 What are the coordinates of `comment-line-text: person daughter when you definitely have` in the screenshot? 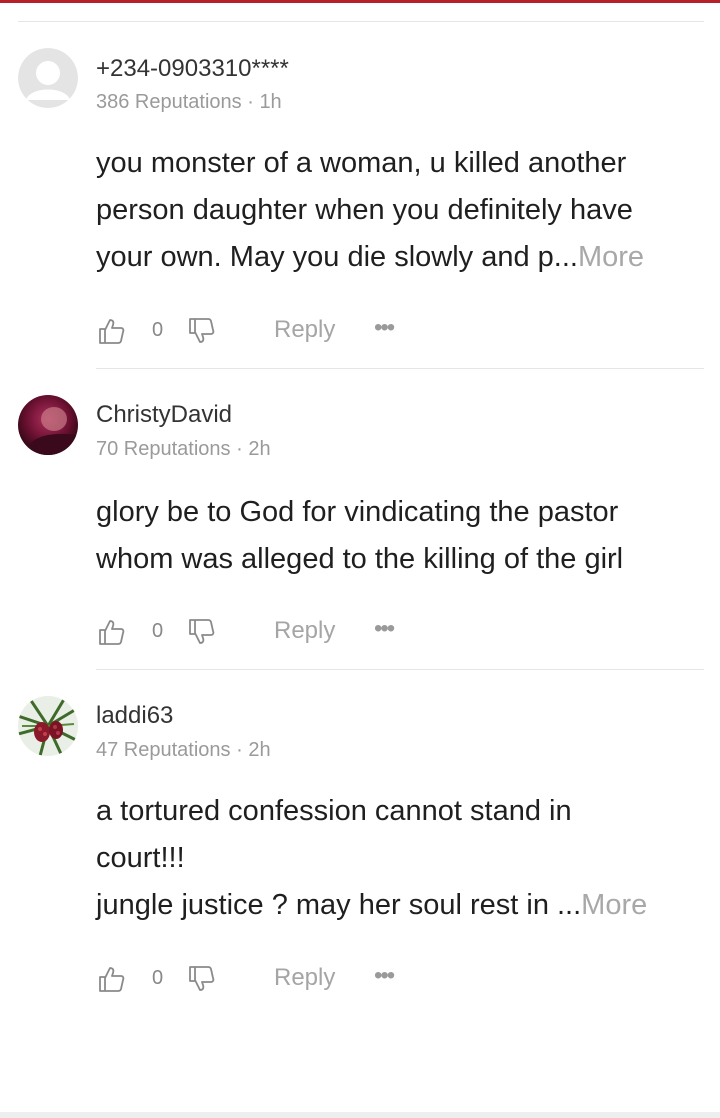 It's located at (364, 210).